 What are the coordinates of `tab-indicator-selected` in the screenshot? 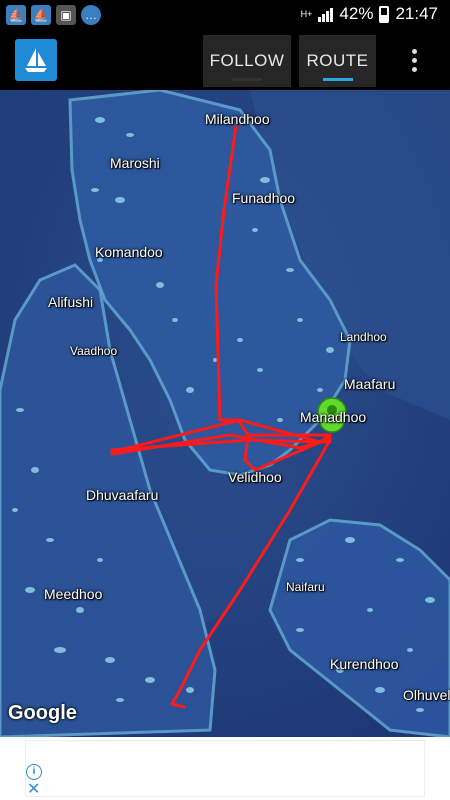 It's located at (337, 79).